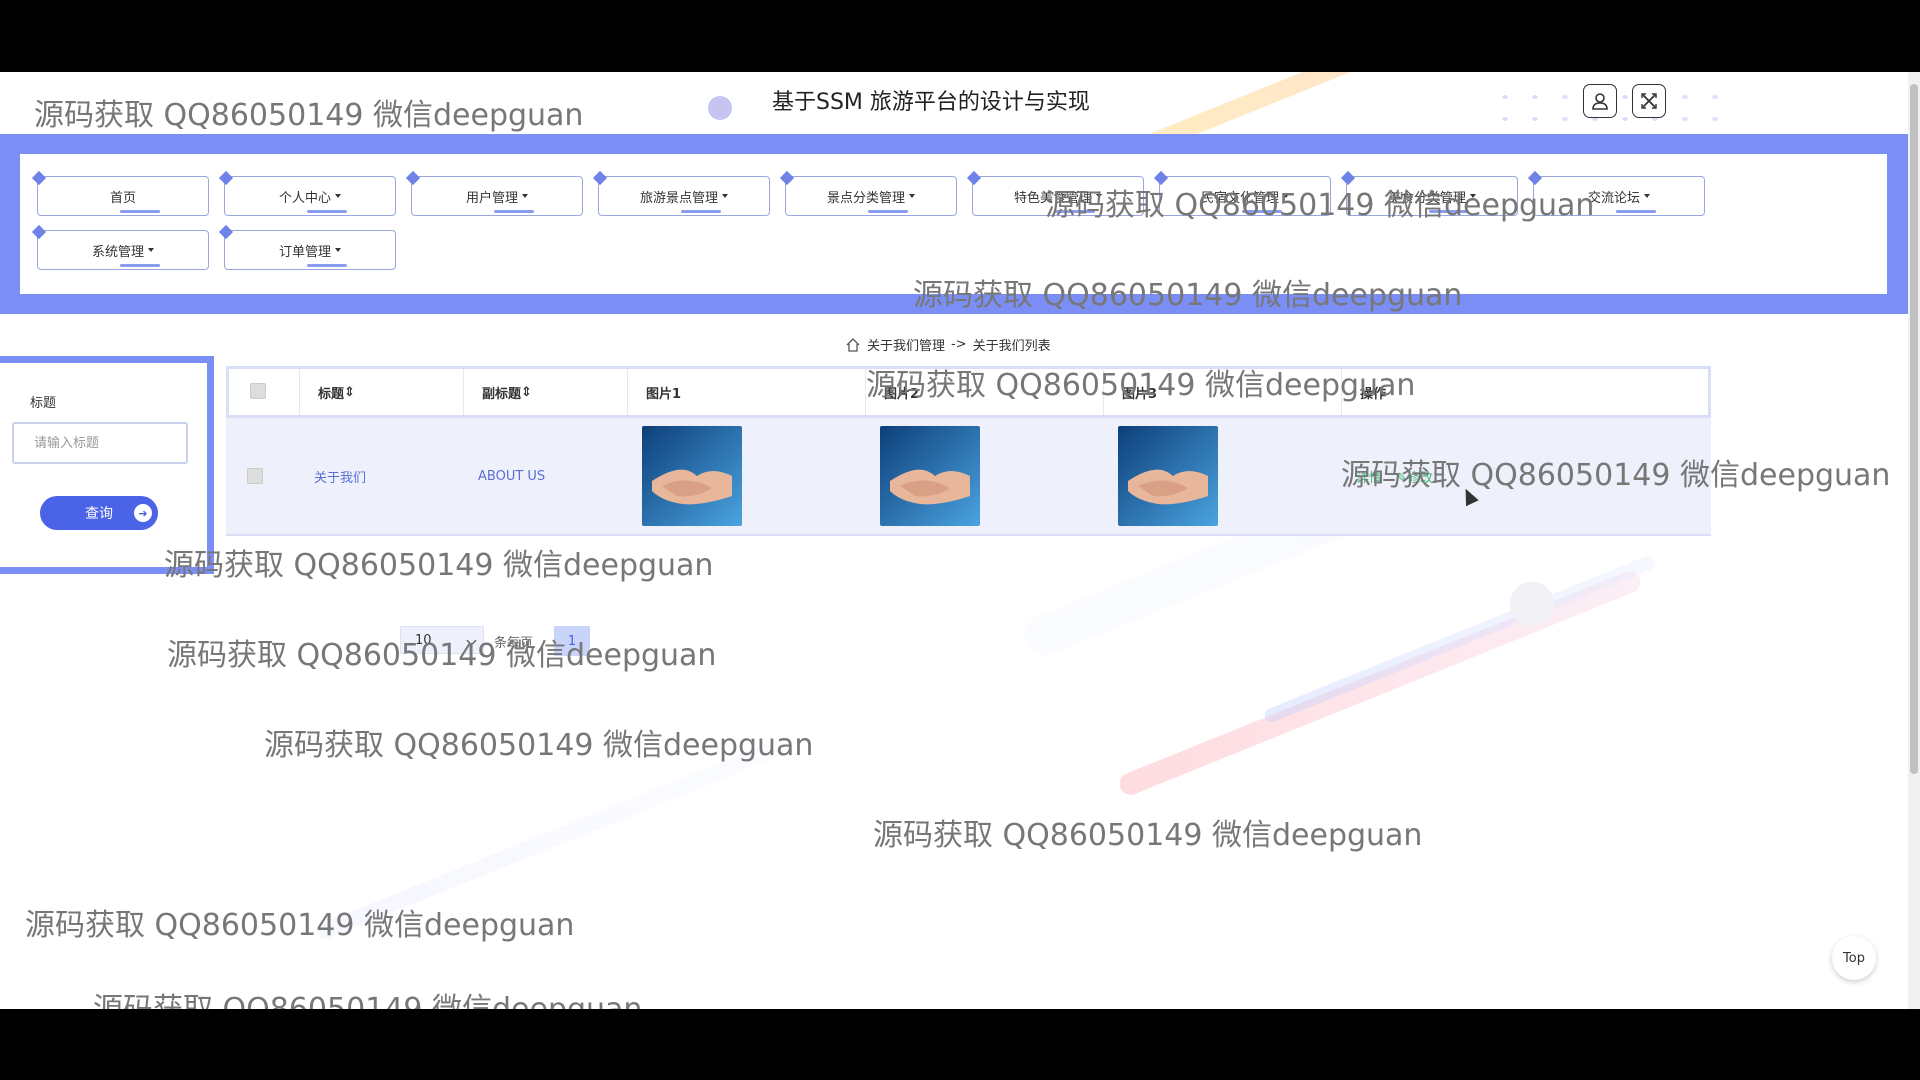 This screenshot has height=1080, width=1920. Describe the element at coordinates (1426, 198) in the screenshot. I see `nav-item-label: 美食分类管理` at that location.